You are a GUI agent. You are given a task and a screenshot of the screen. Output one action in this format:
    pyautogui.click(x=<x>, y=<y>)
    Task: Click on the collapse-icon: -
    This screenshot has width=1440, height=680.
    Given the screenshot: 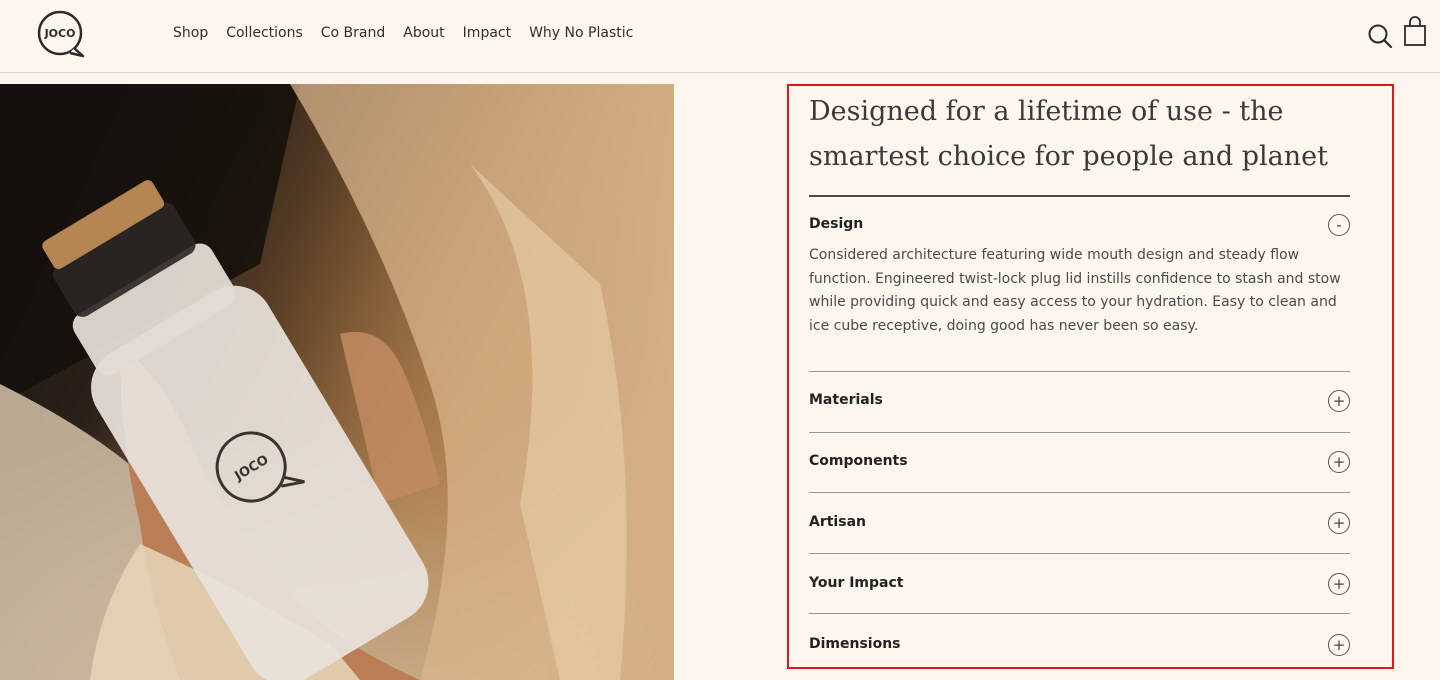 What is the action you would take?
    pyautogui.click(x=1339, y=225)
    